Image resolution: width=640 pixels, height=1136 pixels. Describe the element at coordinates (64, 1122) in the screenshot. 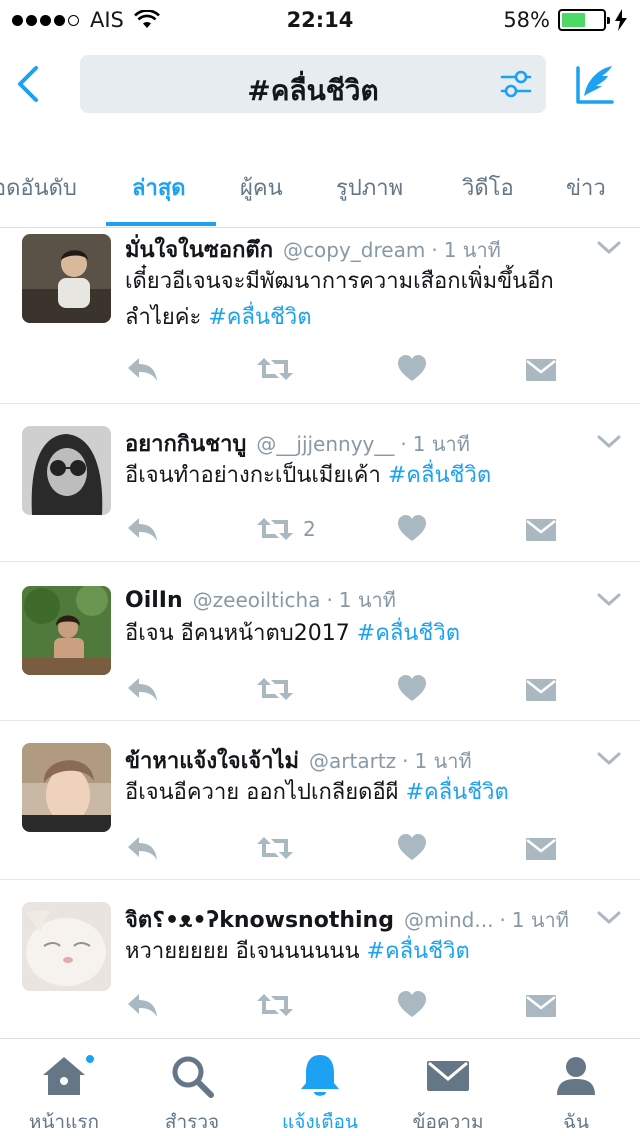

I see `tabbar-label: หน้าแรก` at that location.